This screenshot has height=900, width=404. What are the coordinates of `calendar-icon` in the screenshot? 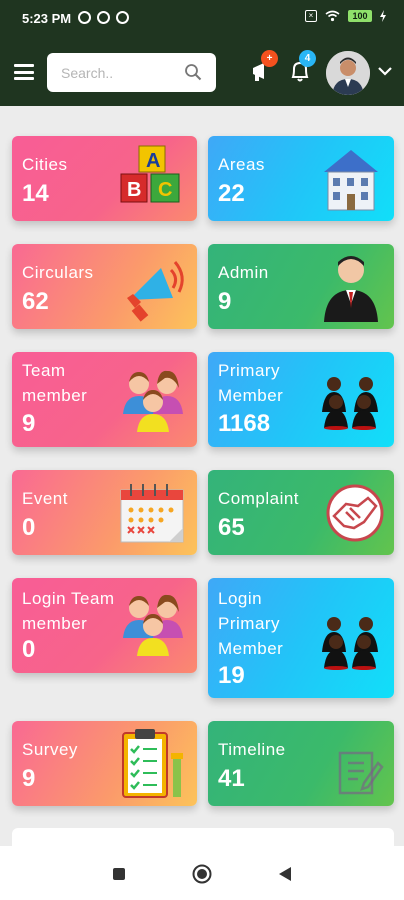 It's located at (152, 513).